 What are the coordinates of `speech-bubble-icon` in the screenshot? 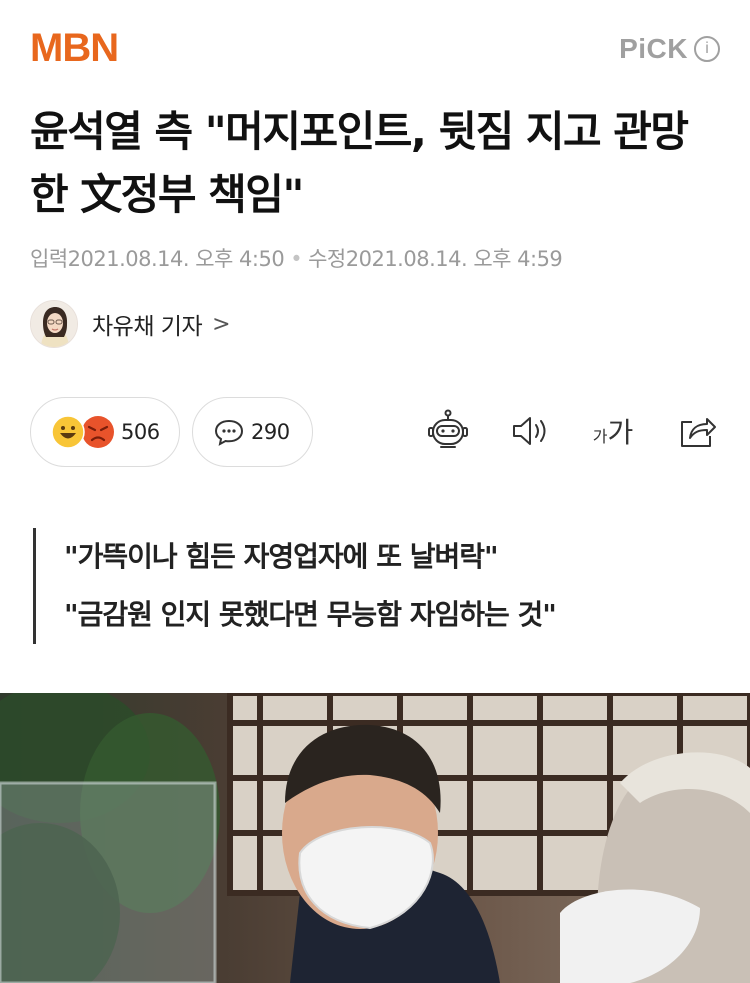 It's located at (229, 432).